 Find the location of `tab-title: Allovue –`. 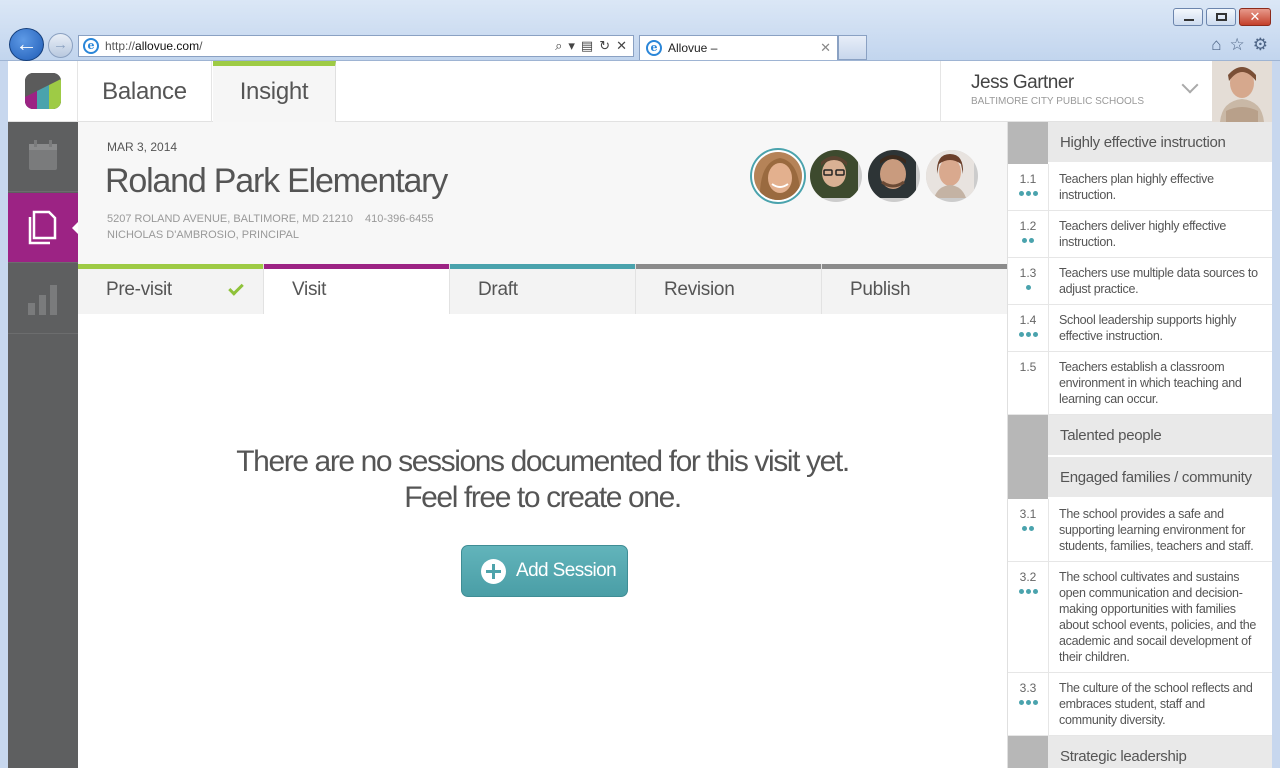

tab-title: Allovue – is located at coordinates (693, 48).